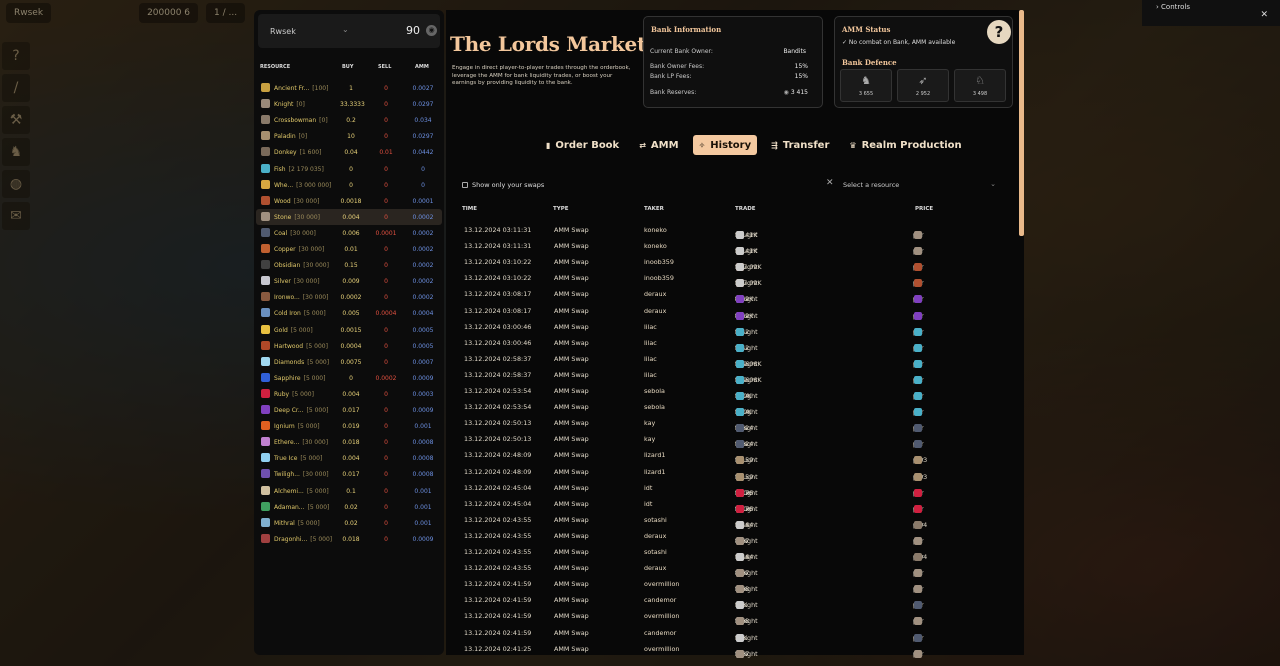 The image size is (1280, 666). What do you see at coordinates (386, 313) in the screenshot?
I see `resource-sell: 0.0004` at bounding box center [386, 313].